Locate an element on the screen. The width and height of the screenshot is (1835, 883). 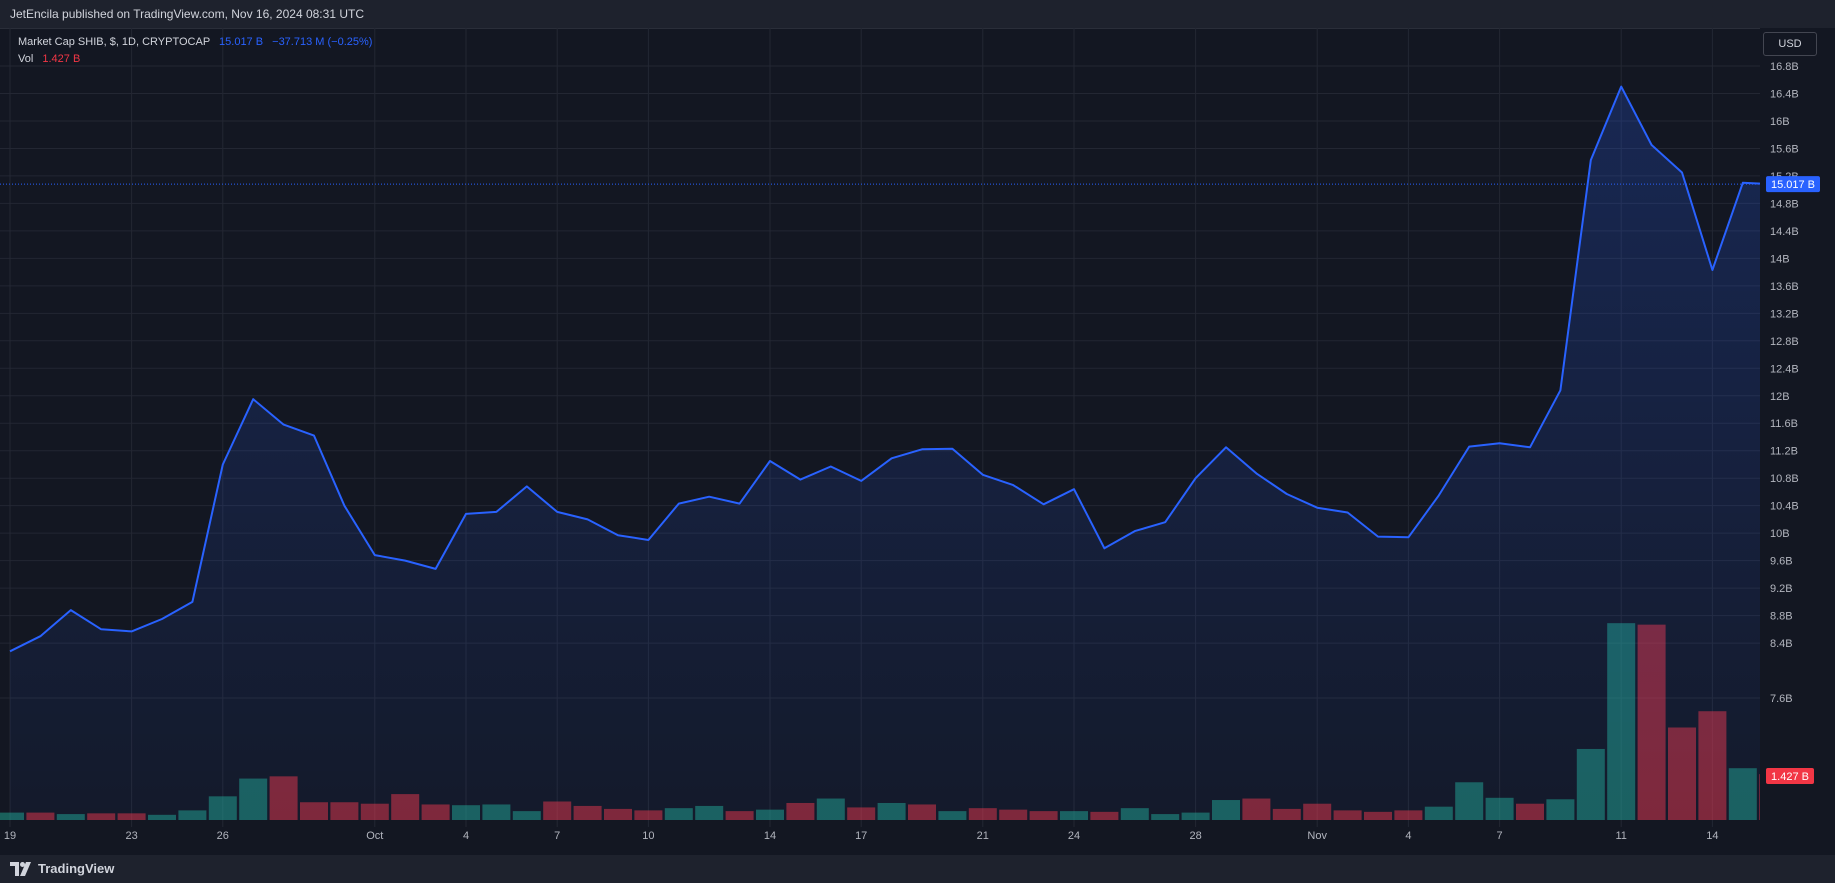
y-tick-label: 12.4B is located at coordinates (1784, 369).